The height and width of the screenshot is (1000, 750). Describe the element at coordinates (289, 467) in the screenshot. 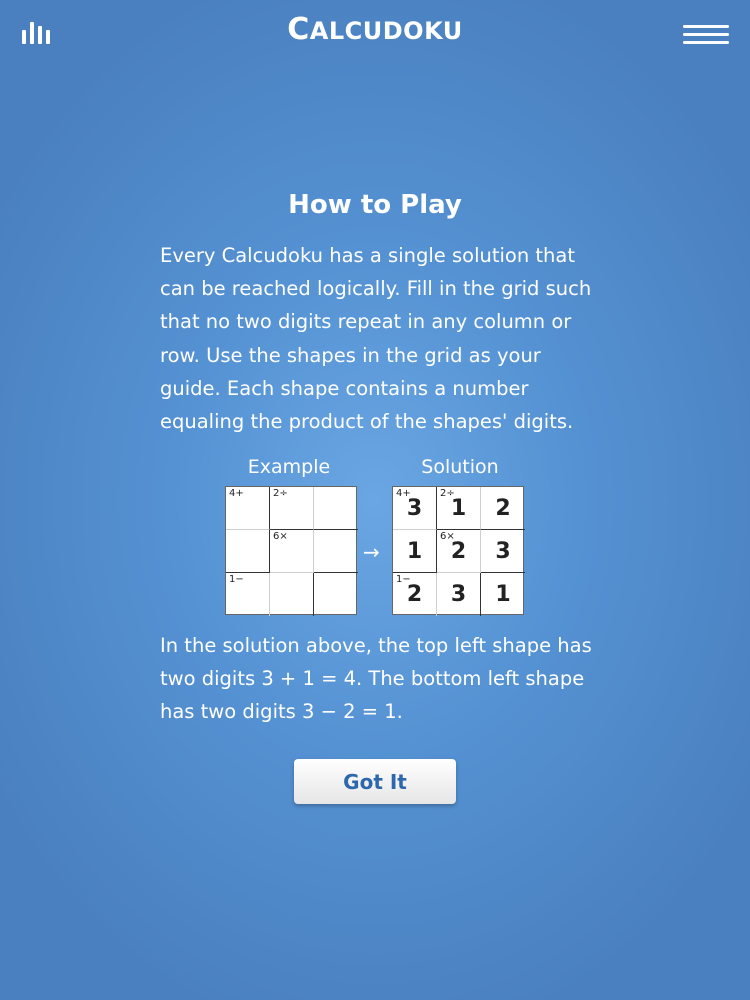

I see `example-label: Example` at that location.